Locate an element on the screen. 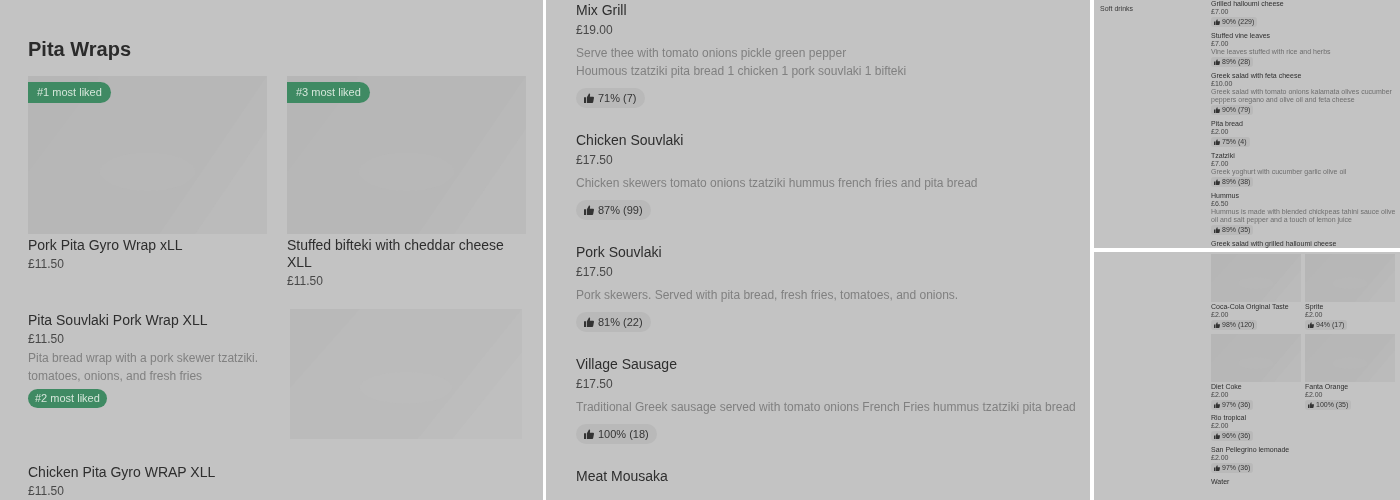 Image resolution: width=1400 pixels, height=500 pixels. item-description: Pork skewers. Served with pita bread, fresh fries, tomatoes, and onions. is located at coordinates (768, 295).